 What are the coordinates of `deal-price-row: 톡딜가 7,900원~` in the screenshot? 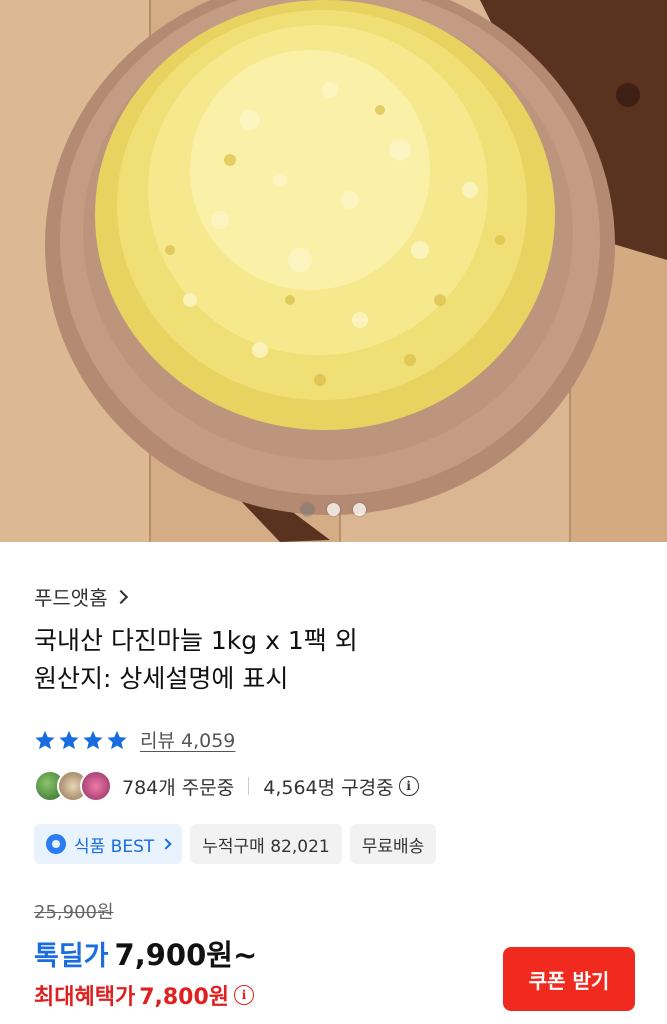 It's located at (145, 953).